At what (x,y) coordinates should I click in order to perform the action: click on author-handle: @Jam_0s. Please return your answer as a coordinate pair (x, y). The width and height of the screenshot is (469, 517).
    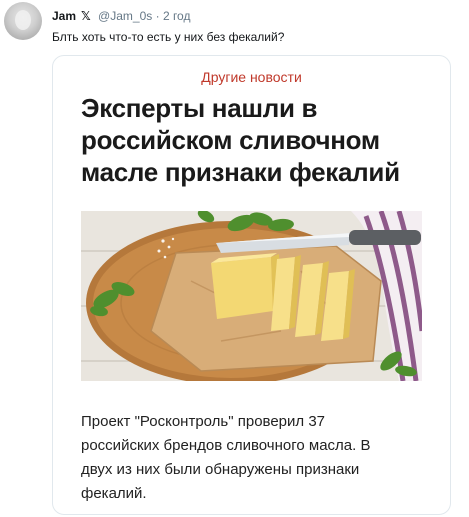
    Looking at the image, I should click on (125, 16).